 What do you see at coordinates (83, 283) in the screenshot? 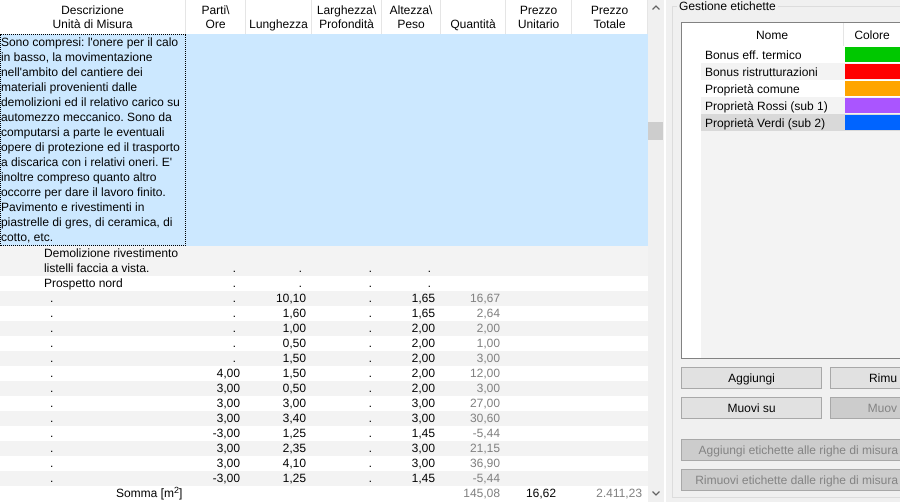
I see `table-cell-text: Prospetto nord` at bounding box center [83, 283].